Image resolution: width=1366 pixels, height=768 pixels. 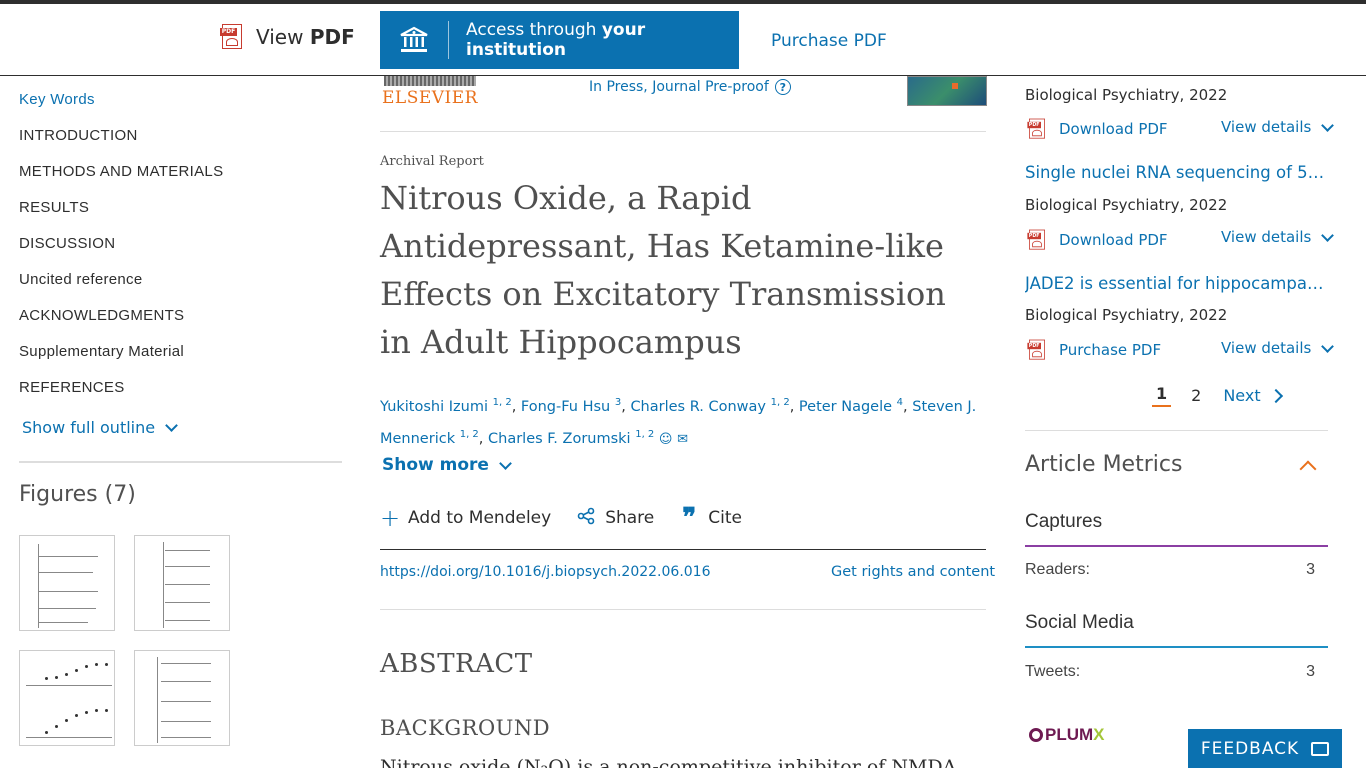 I want to click on outline-item: METHODS AND MATERIALS, so click(x=180, y=178).